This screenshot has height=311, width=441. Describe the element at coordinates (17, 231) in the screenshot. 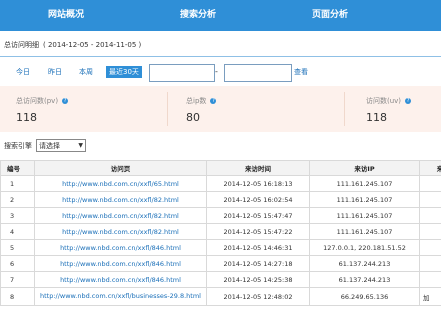

I see `row-number: 4` at that location.